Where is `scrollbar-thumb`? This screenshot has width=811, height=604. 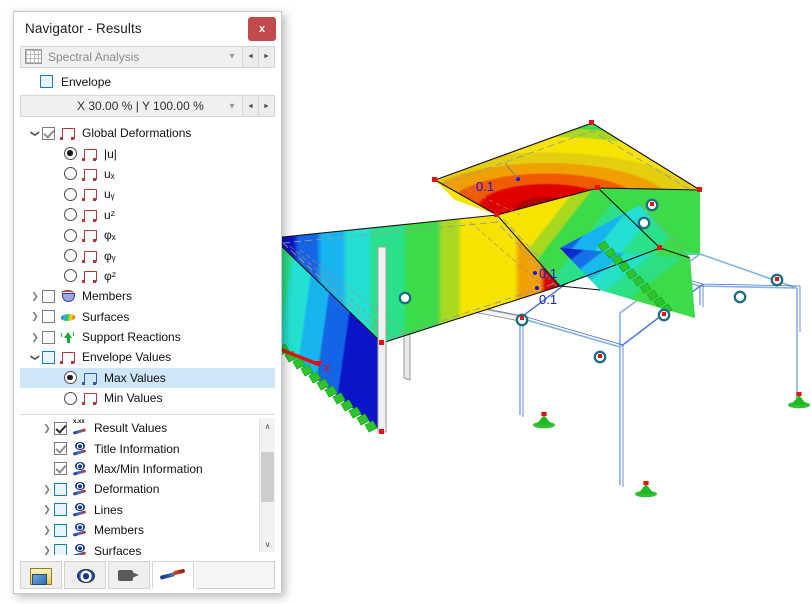
scrollbar-thumb is located at coordinates (267, 477).